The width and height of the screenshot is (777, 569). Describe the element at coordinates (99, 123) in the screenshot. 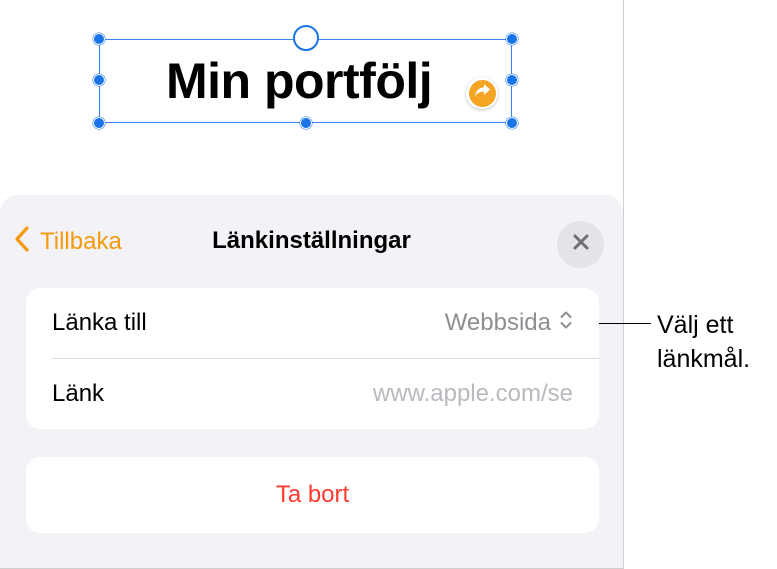

I see `resize-handle-bottom-left` at that location.